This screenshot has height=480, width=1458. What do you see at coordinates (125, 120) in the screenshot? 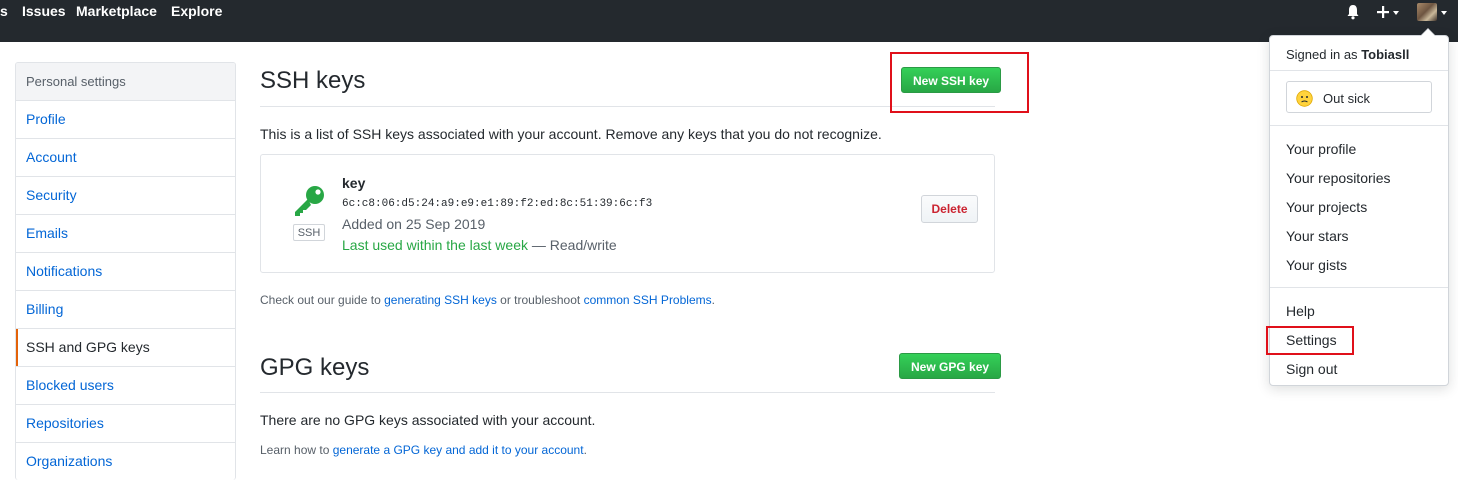
I see `sidebar-item-profile: Profile` at bounding box center [125, 120].